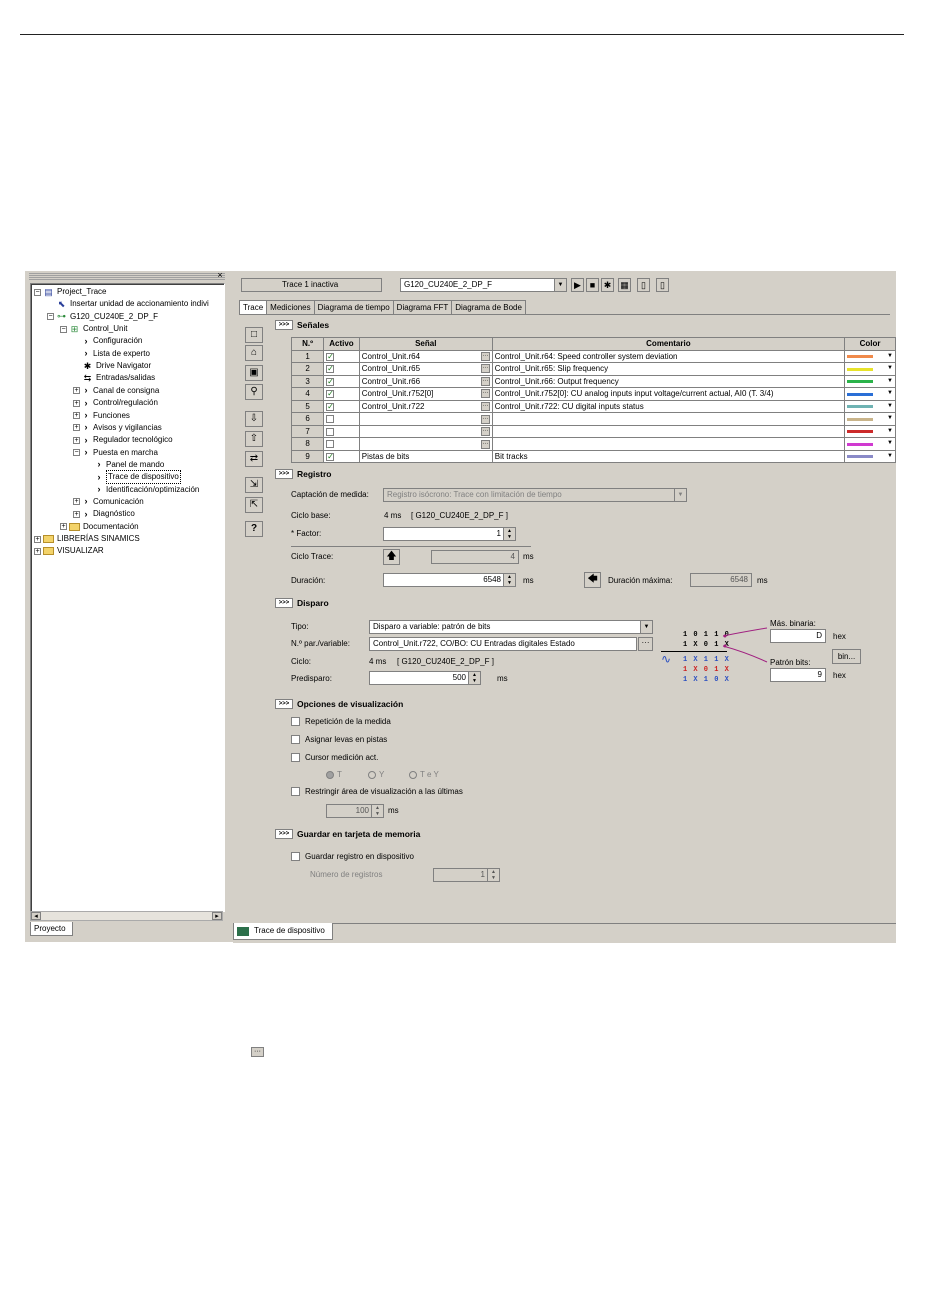 This screenshot has width=950, height=1301. I want to click on expand-disparo-button: >>>, so click(284, 603).